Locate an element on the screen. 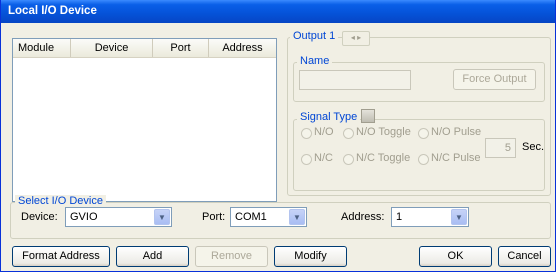  select-io-device-label: Select I/O Device is located at coordinates (60, 201).